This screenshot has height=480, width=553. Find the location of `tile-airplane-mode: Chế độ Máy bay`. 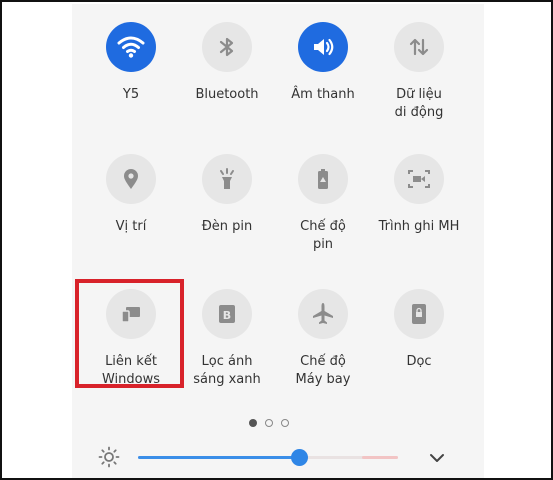

tile-airplane-mode: Chế độ Máy bay is located at coordinates (323, 339).